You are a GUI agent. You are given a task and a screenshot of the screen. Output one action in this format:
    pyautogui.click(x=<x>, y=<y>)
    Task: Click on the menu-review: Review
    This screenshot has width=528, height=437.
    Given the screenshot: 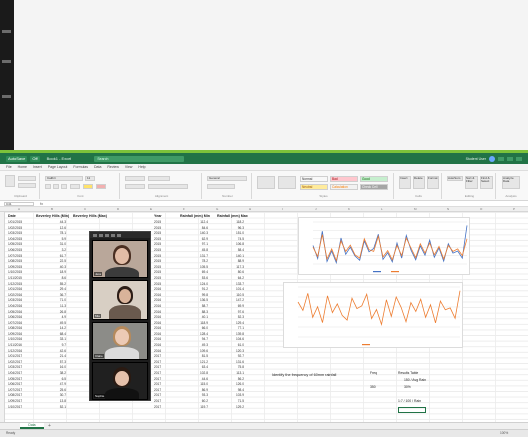 What is the action you would take?
    pyautogui.click(x=112, y=167)
    